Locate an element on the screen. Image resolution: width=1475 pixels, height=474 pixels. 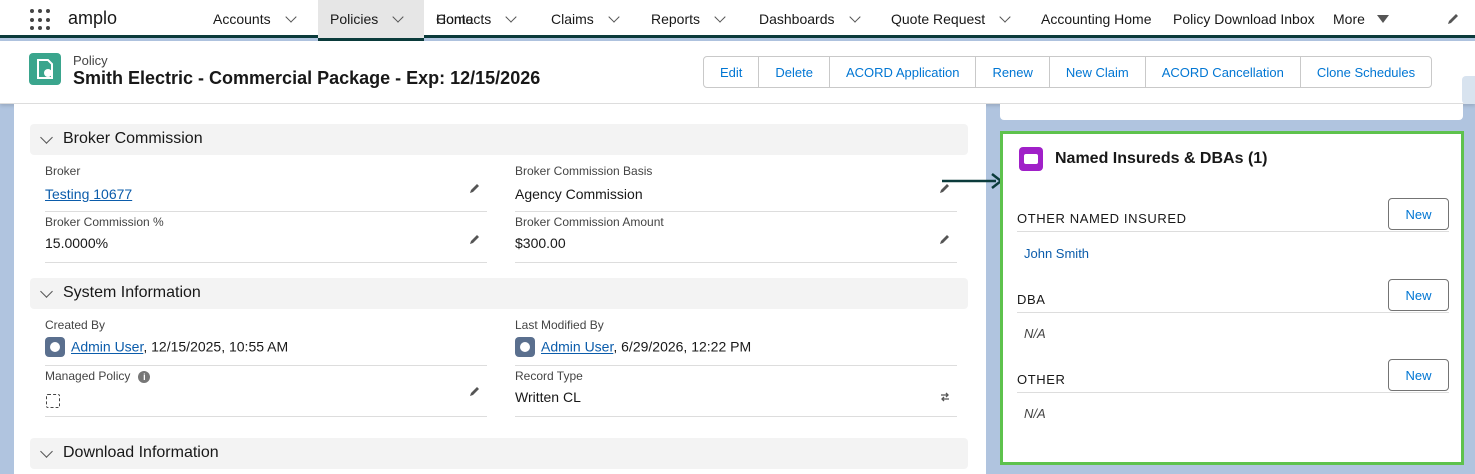
related-panel-stub is located at coordinates (1231, 112).